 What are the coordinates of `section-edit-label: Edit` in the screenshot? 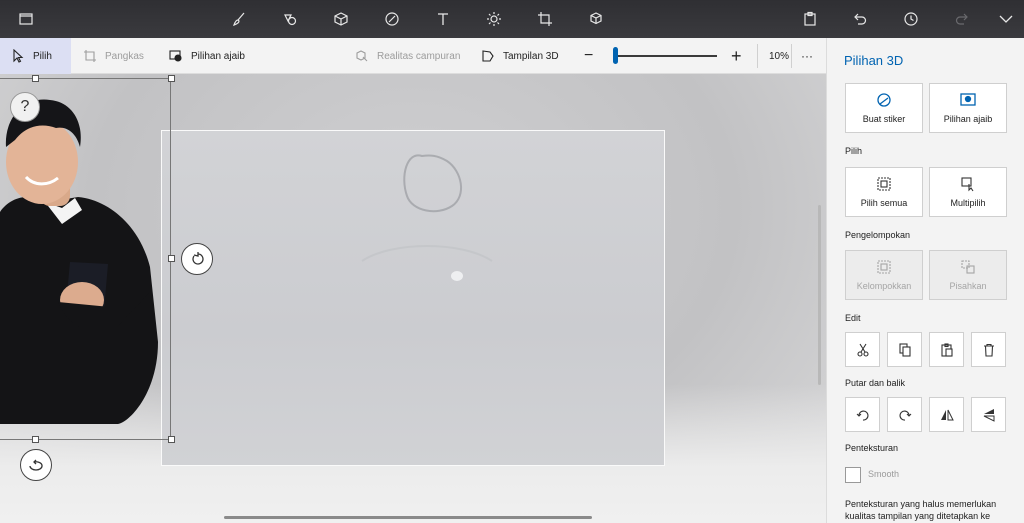 It's located at (853, 318).